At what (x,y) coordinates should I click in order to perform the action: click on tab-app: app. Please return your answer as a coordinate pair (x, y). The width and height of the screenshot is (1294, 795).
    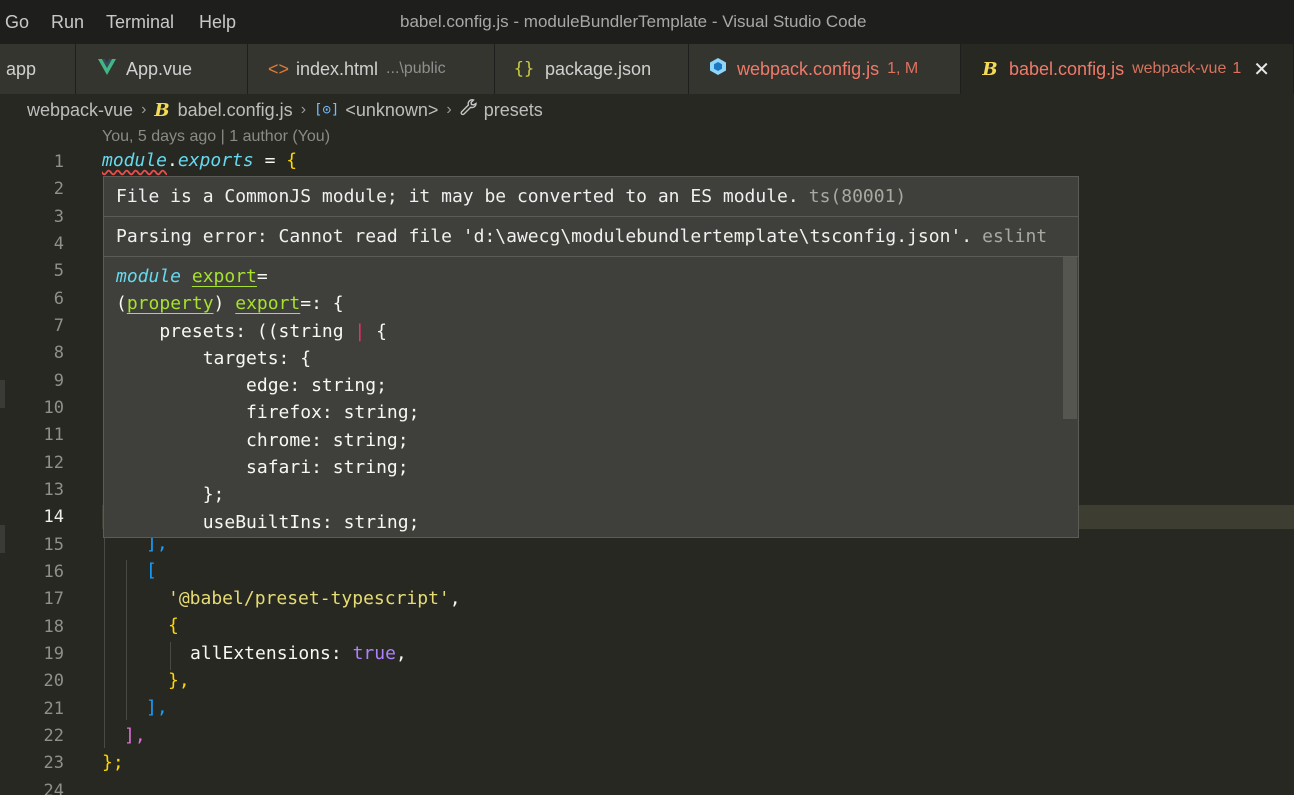
    Looking at the image, I should click on (38, 69).